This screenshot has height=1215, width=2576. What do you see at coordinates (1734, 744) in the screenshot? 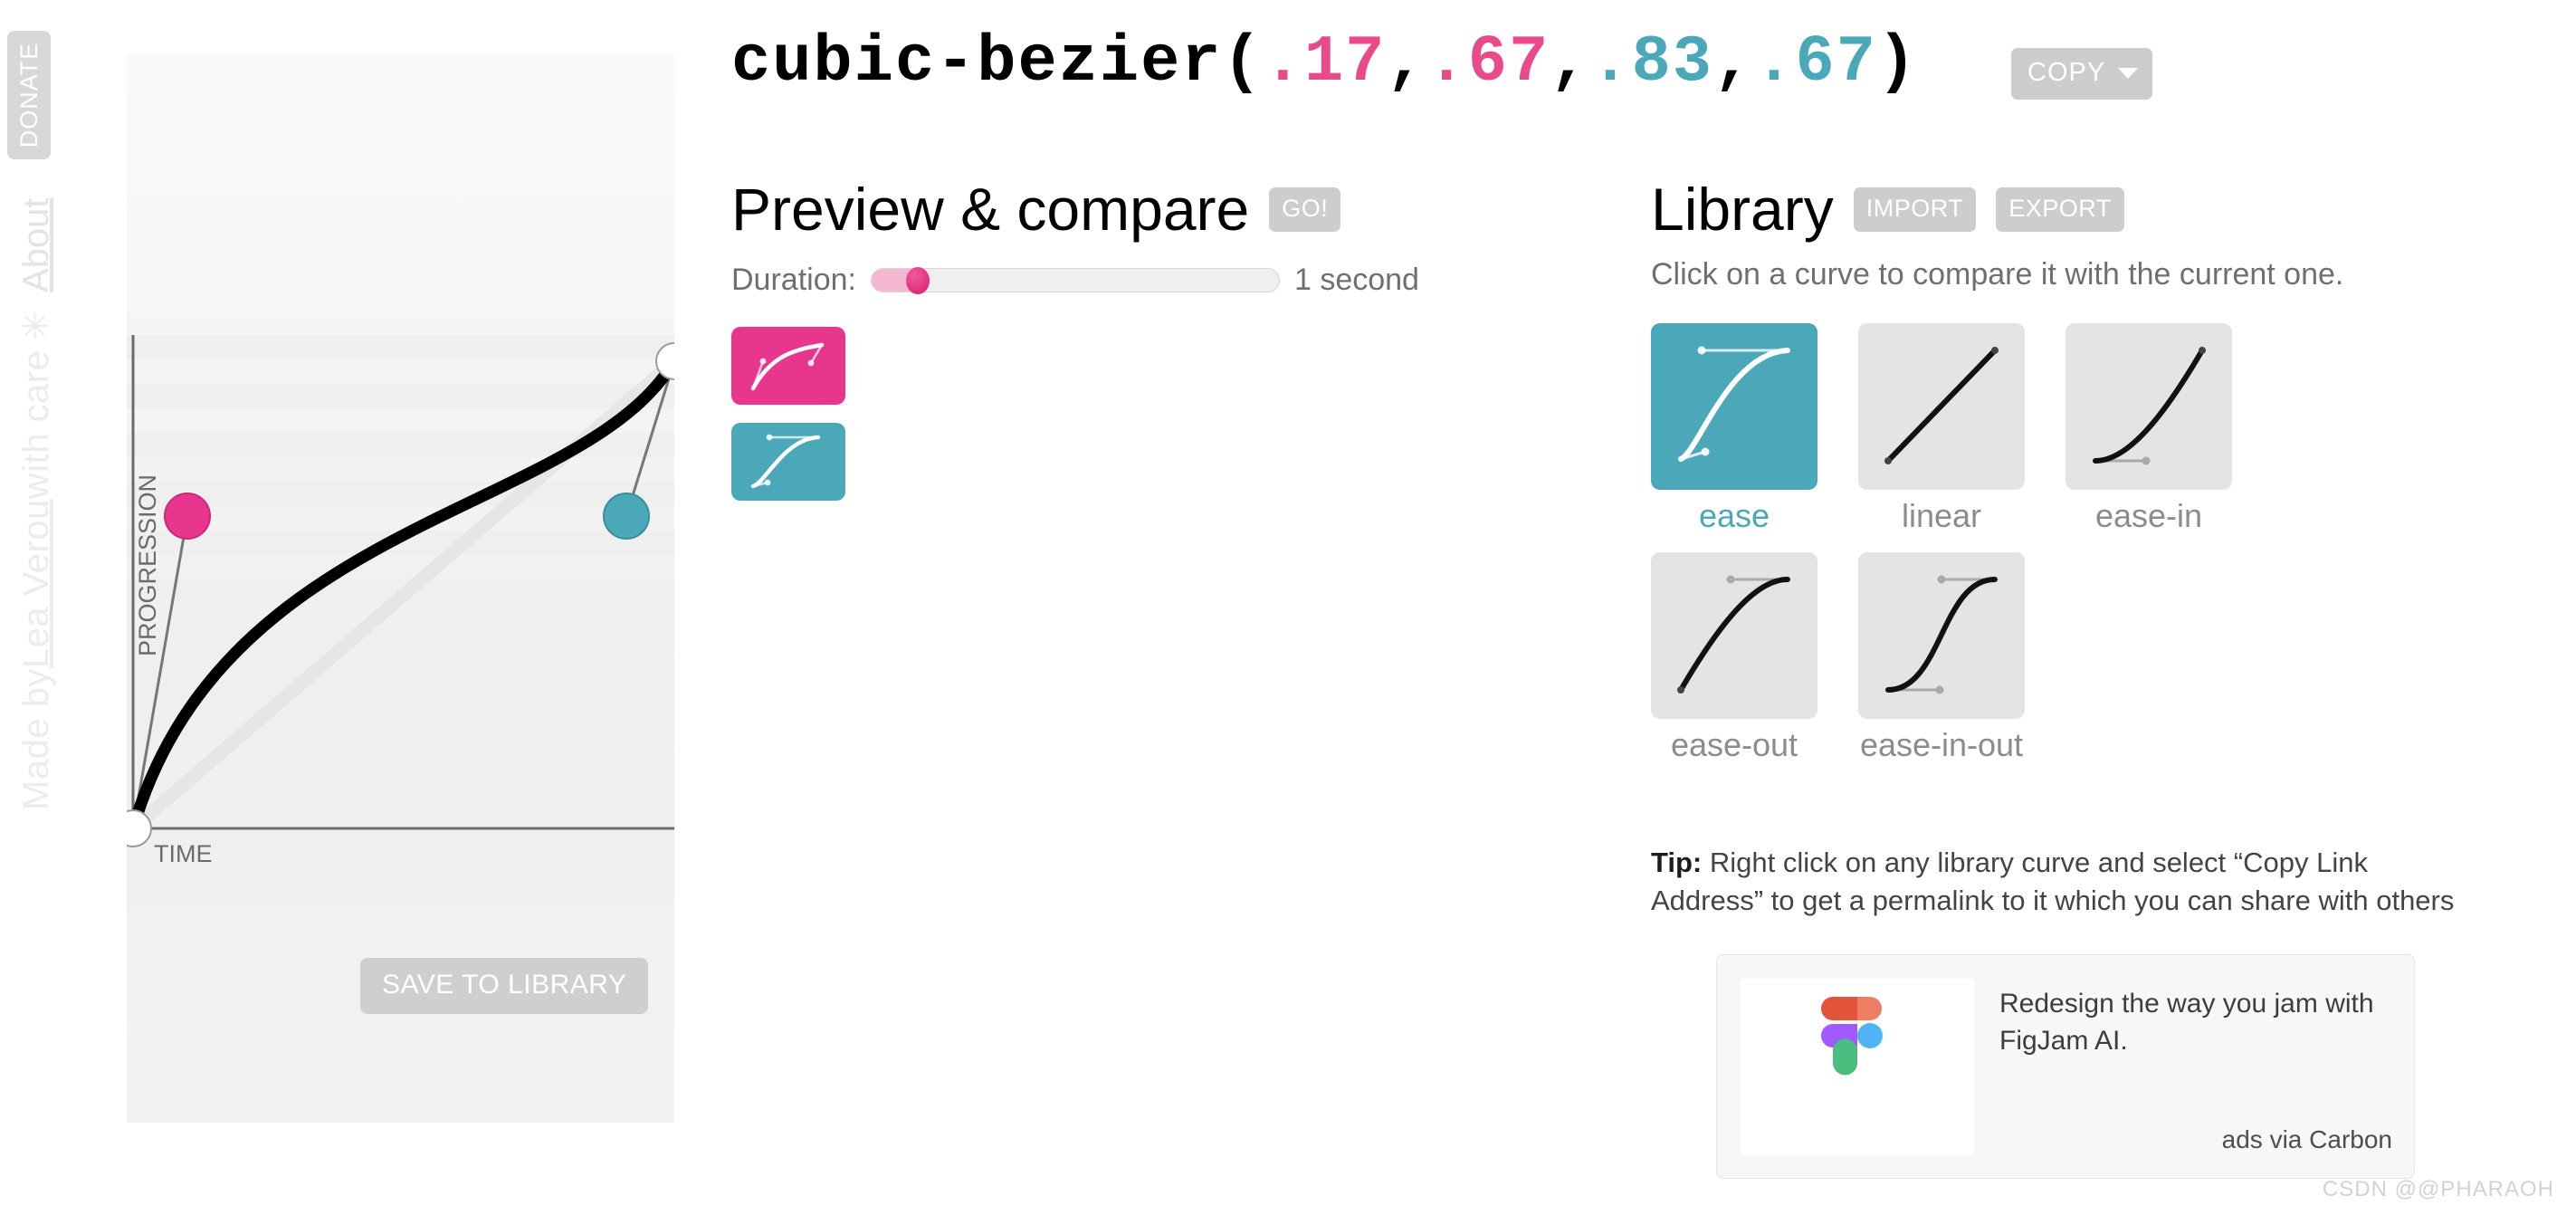
I see `library-label-ease-out: ease-out` at bounding box center [1734, 744].